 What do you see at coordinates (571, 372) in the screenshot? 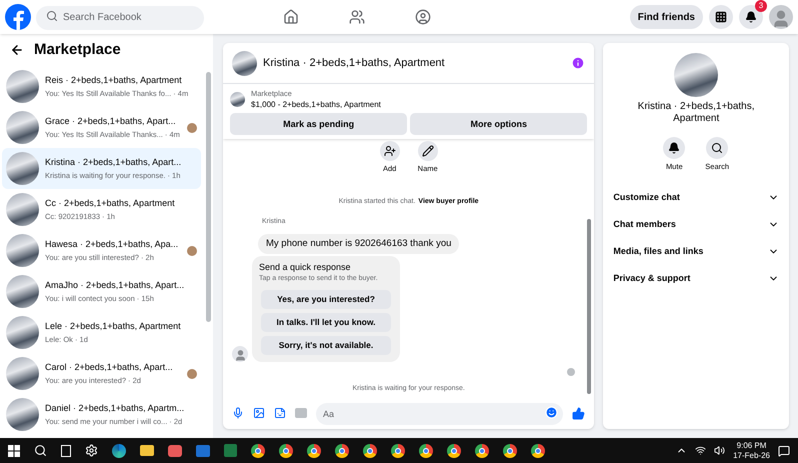
I see `read-receipt-icon` at bounding box center [571, 372].